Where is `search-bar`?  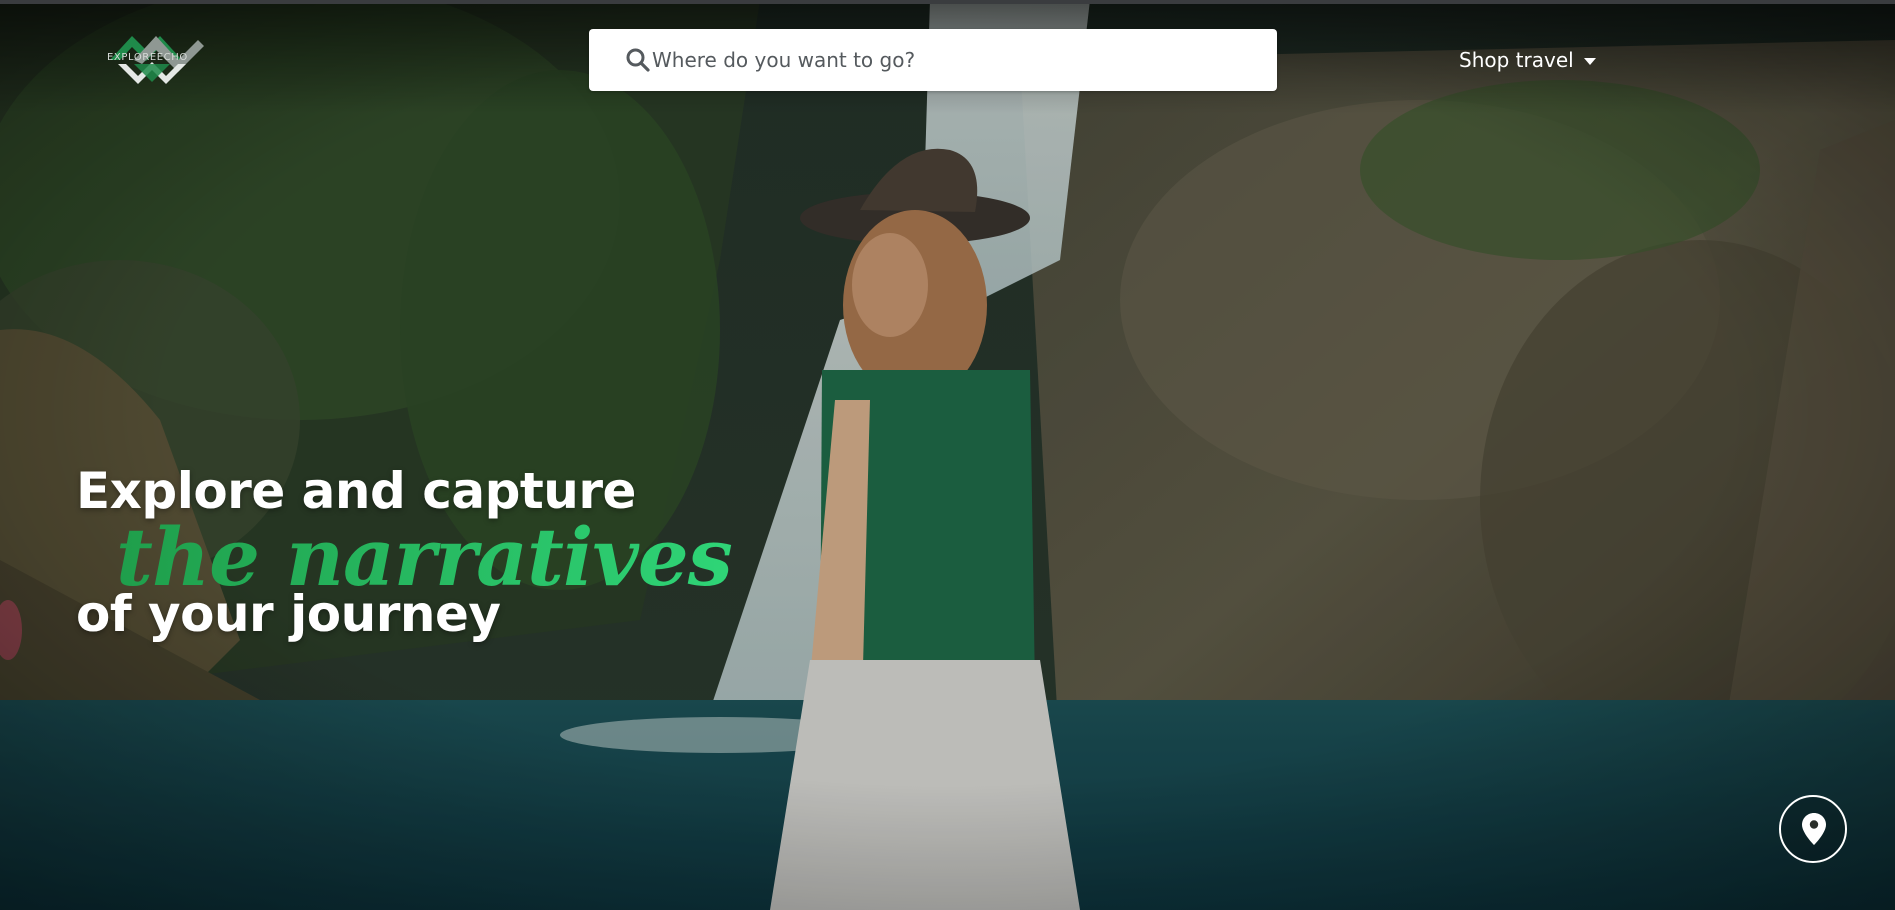 search-bar is located at coordinates (933, 60).